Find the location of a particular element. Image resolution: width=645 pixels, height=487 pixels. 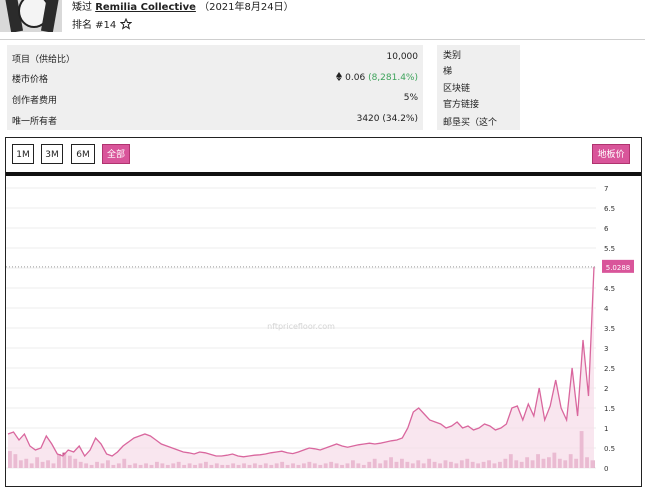

stat-label: 楼市价格 is located at coordinates (30, 80).